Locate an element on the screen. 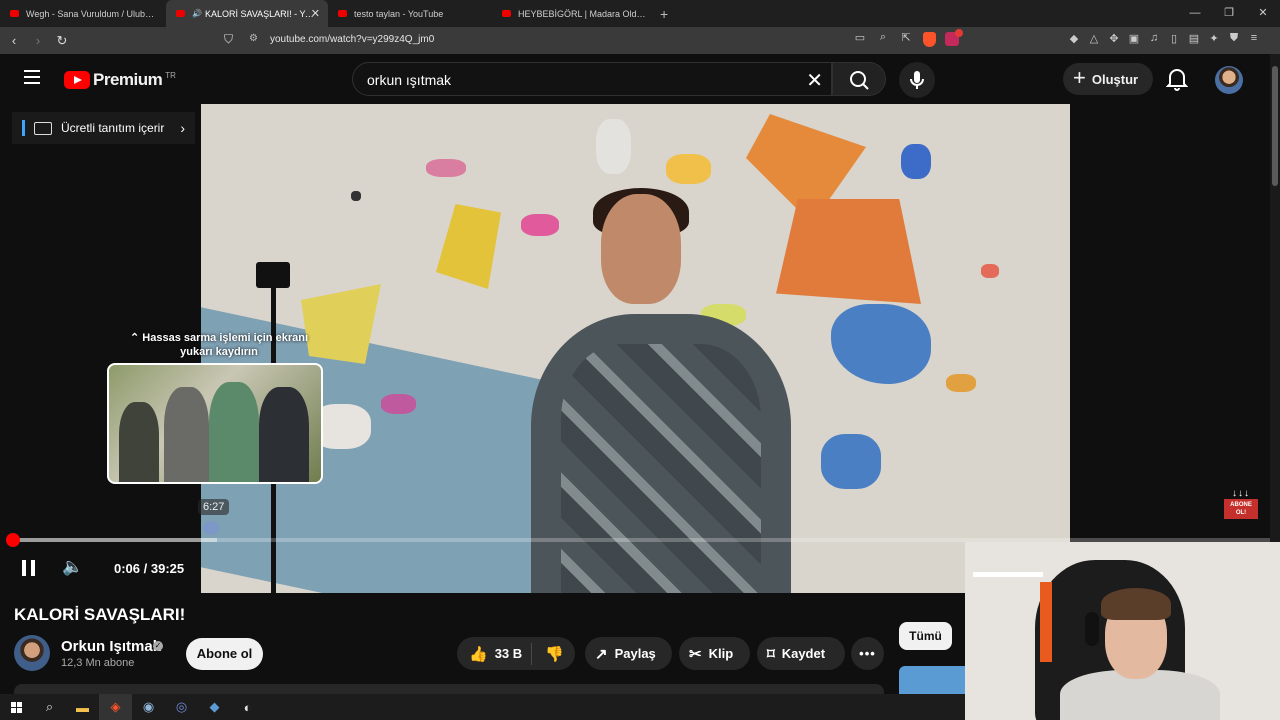  extension-icon: △ is located at coordinates (1094, 38).